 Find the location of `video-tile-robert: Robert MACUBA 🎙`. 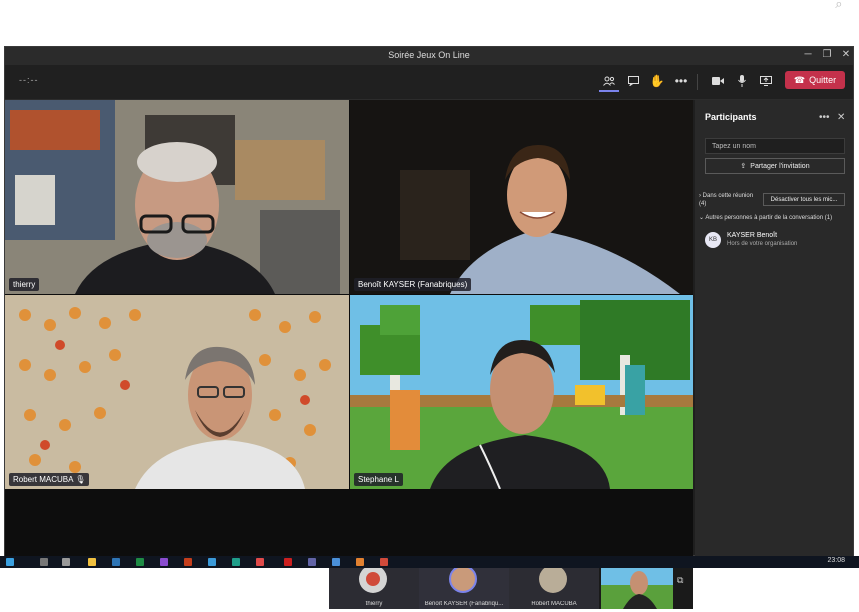

video-tile-robert: Robert MACUBA 🎙 is located at coordinates (177, 392).